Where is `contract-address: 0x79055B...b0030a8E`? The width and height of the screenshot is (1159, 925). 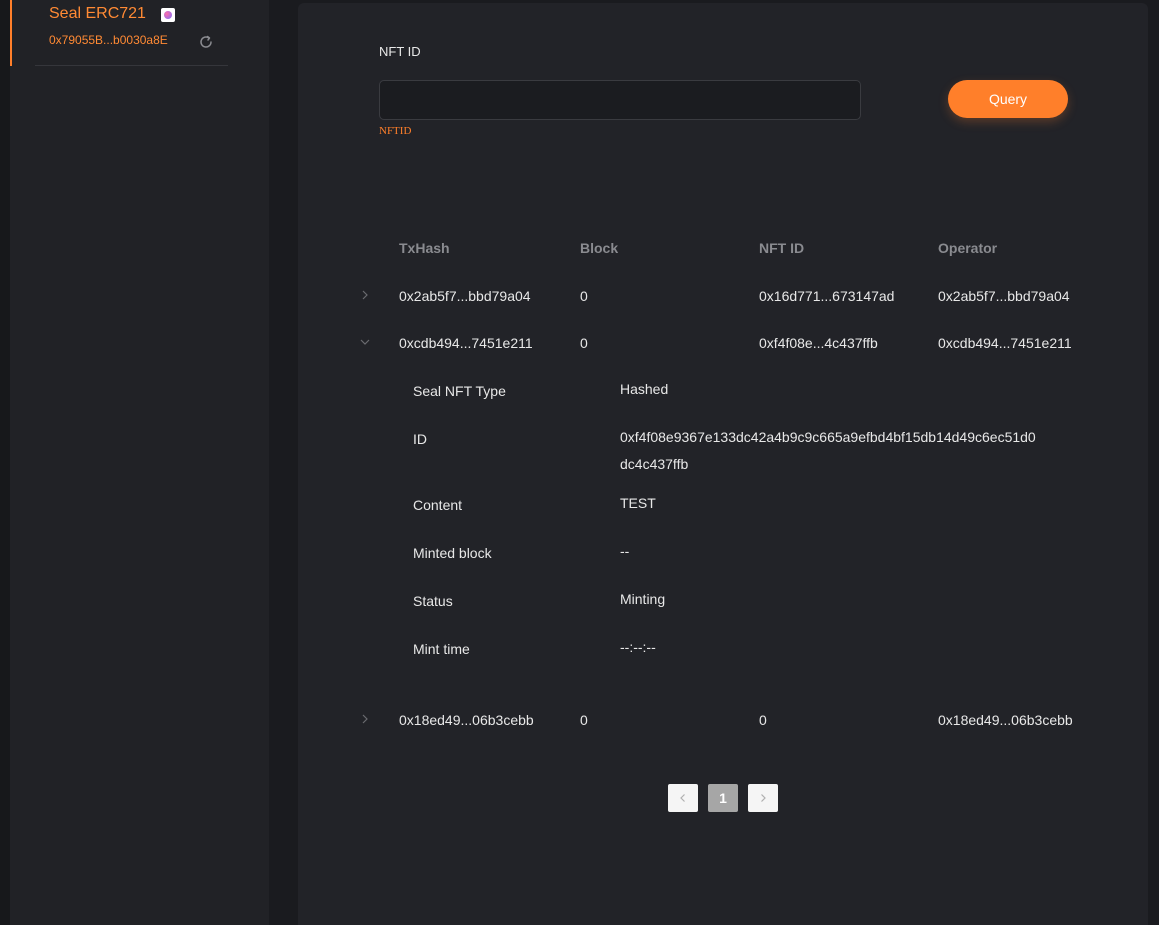 contract-address: 0x79055B...b0030a8E is located at coordinates (108, 40).